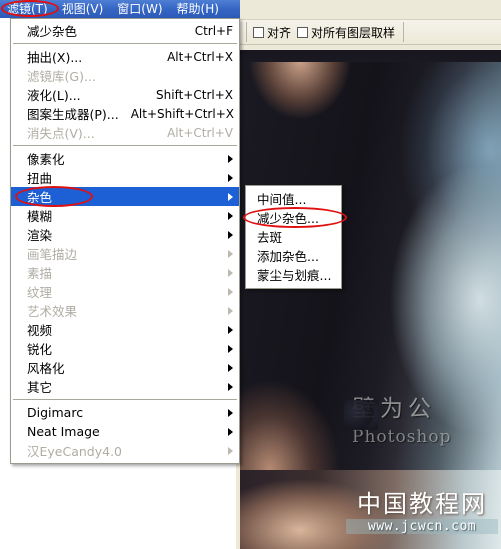 Image resolution: width=501 pixels, height=549 pixels. I want to click on align-checkbox: 对齐, so click(272, 32).